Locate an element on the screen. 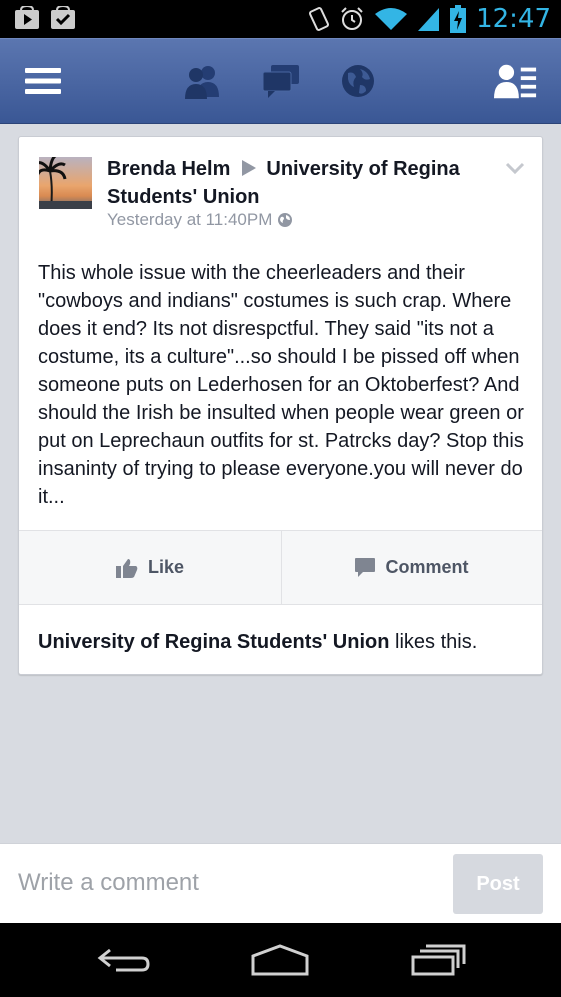  comment-button: Comment is located at coordinates (411, 567).